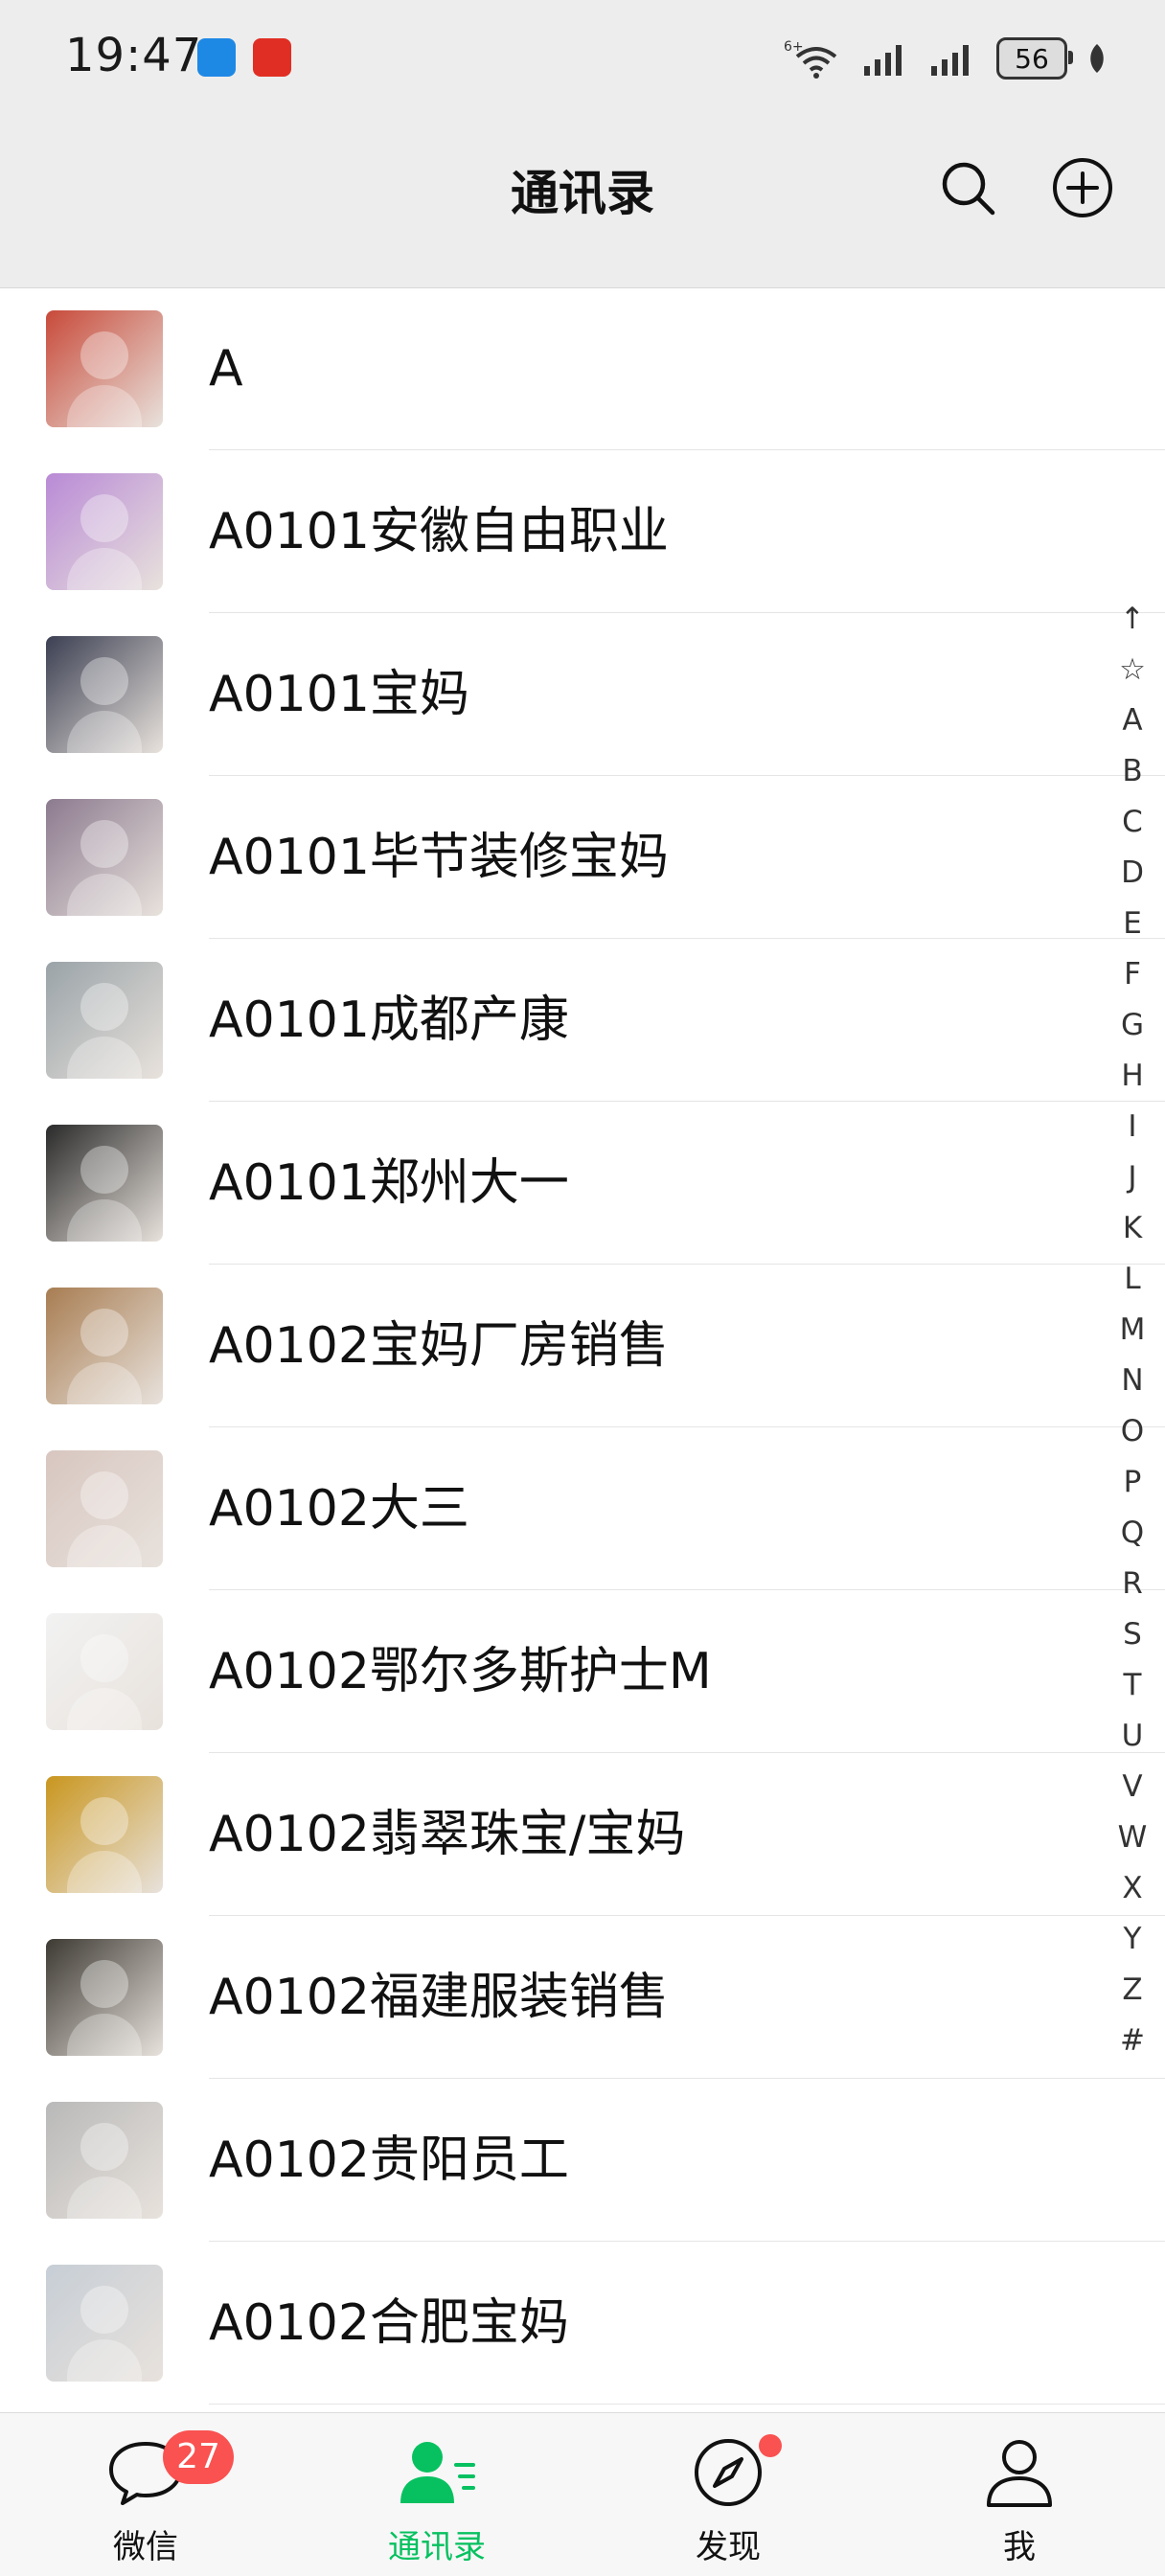 The width and height of the screenshot is (1165, 2576). Describe the element at coordinates (1132, 1737) in the screenshot. I see `index-letter: U` at that location.